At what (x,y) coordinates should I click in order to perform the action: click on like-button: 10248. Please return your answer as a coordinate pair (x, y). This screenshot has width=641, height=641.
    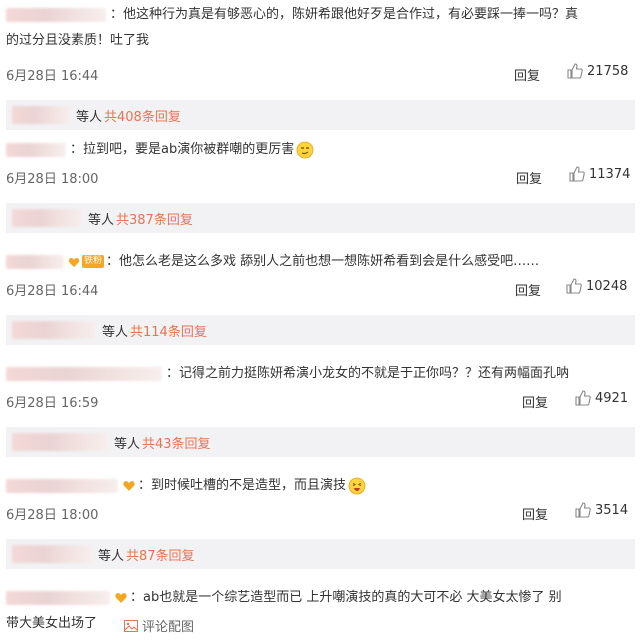
    Looking at the image, I should click on (596, 286).